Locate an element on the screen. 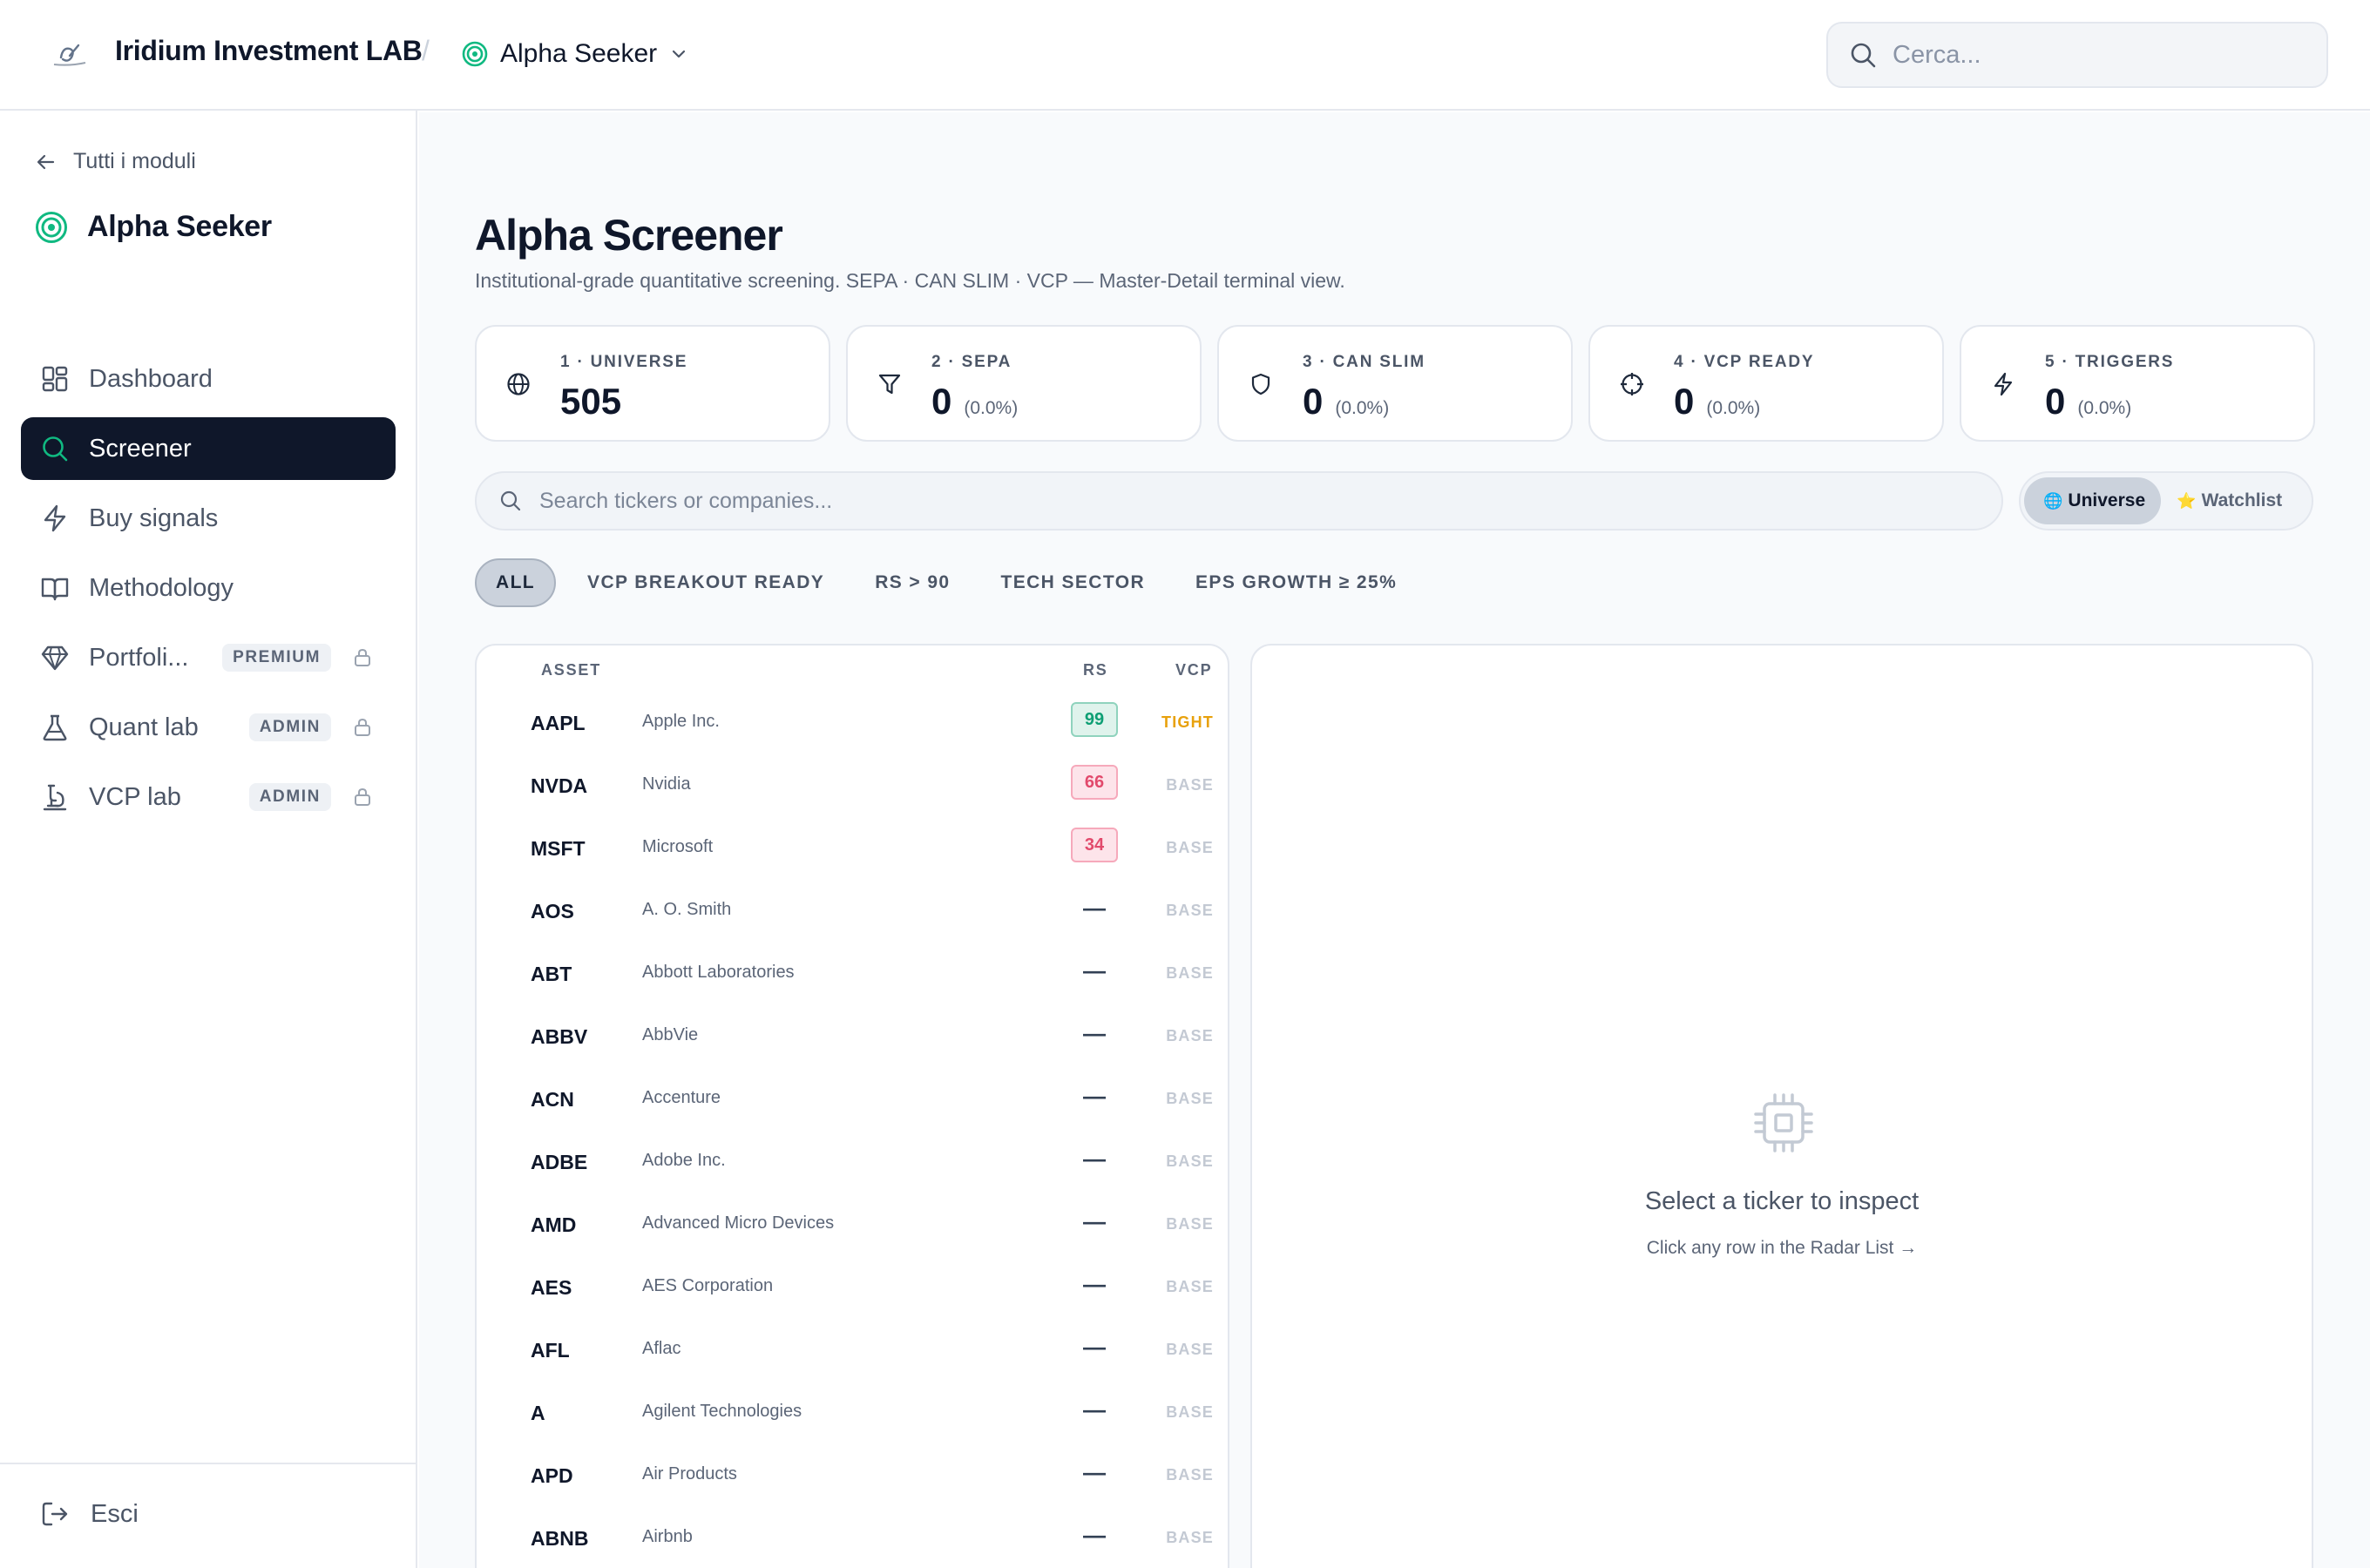 The image size is (2370, 1568). ticker-search is located at coordinates (1239, 501).